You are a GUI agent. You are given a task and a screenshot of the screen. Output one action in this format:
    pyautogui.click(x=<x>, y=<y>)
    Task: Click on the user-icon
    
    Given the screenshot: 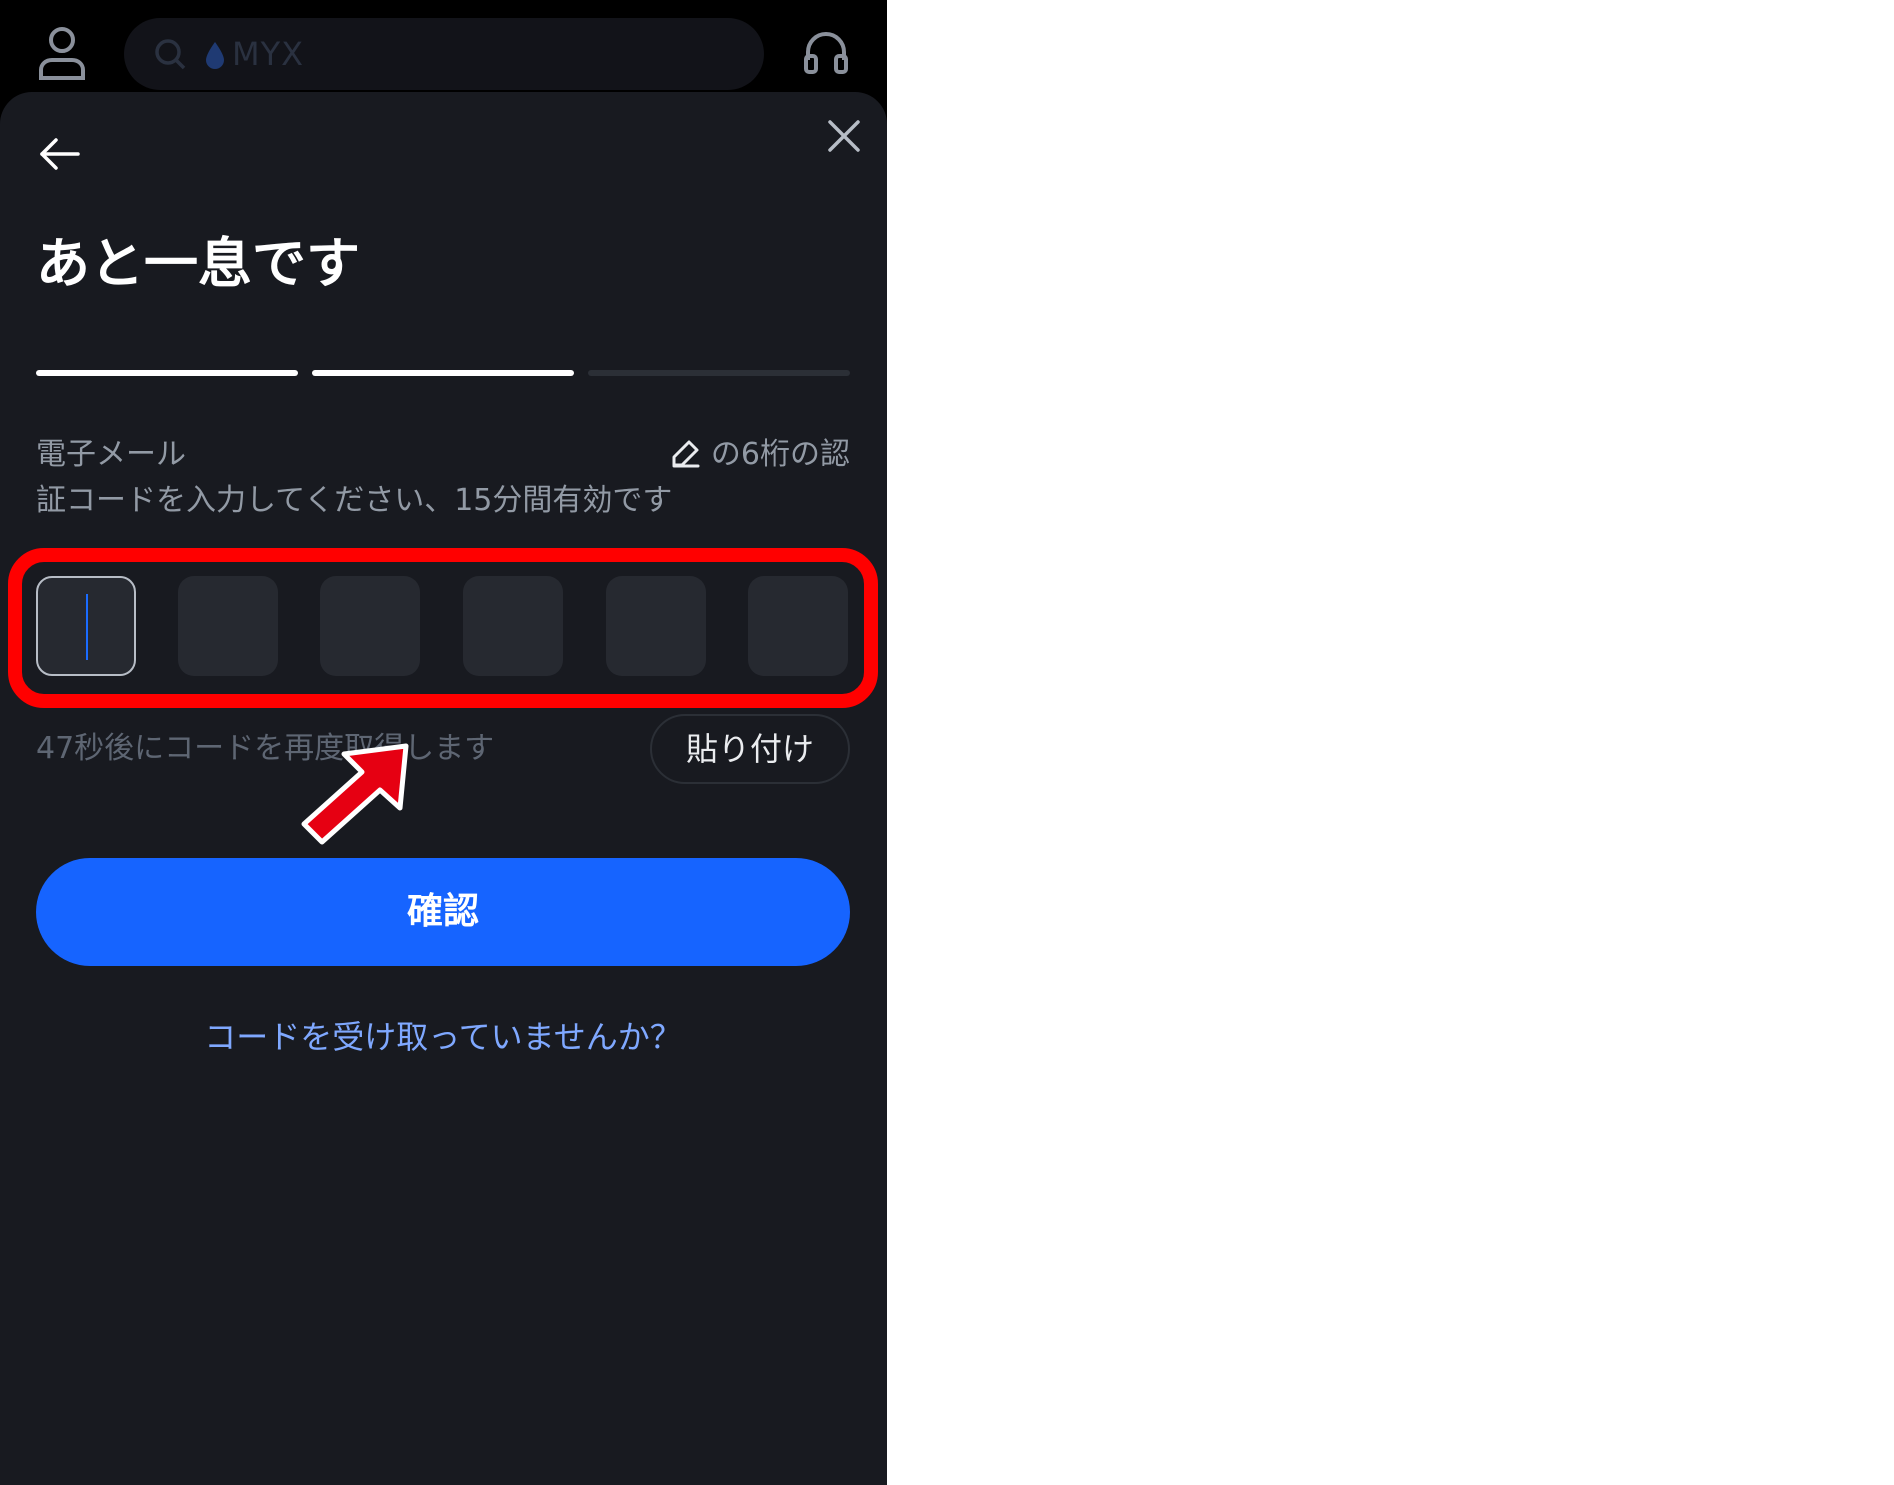 What is the action you would take?
    pyautogui.click(x=62, y=52)
    